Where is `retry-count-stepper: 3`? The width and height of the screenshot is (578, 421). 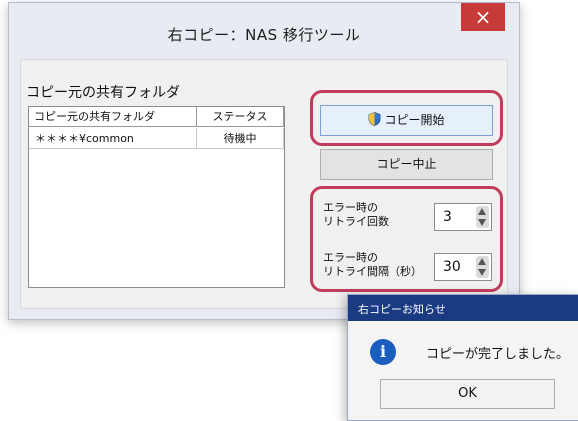
retry-count-stepper: 3 is located at coordinates (463, 217).